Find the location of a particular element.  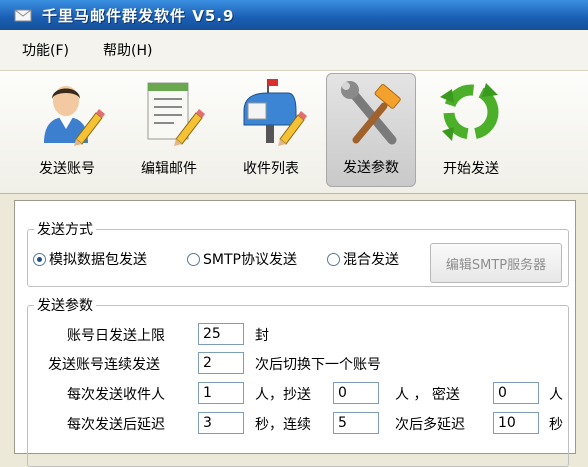

delay-unit: 秒 is located at coordinates (556, 425).